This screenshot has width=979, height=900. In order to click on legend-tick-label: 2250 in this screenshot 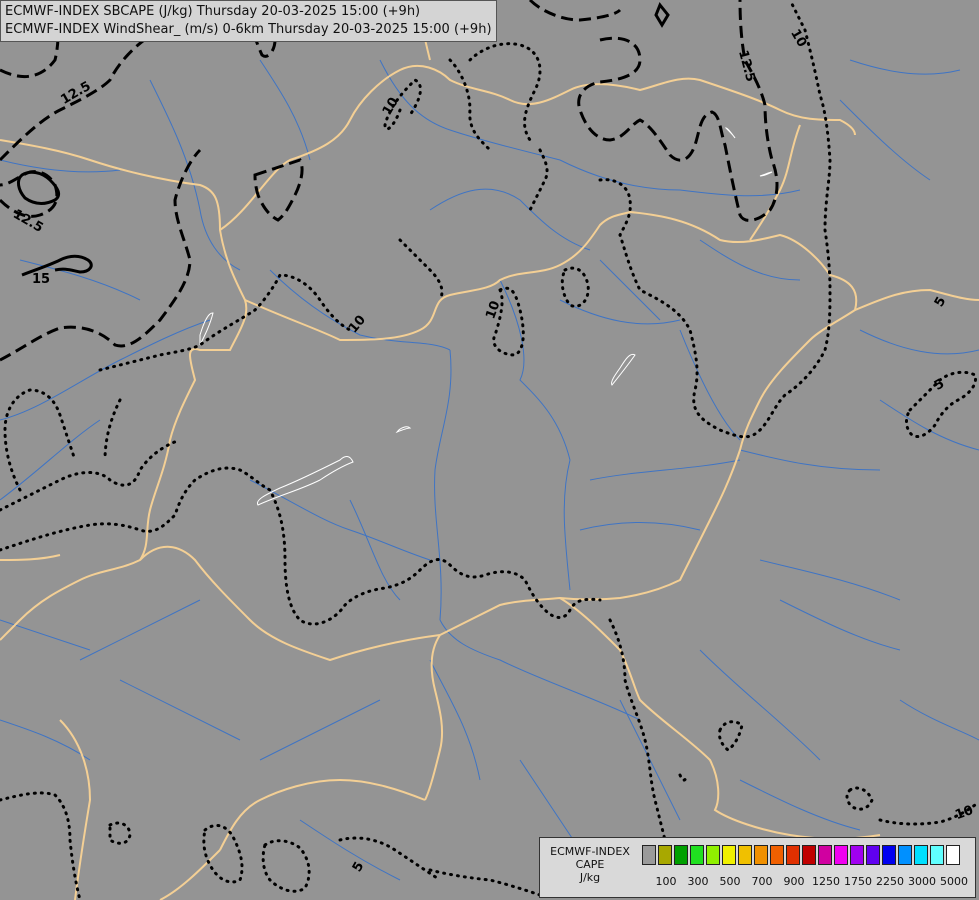, I will do `click(890, 881)`.